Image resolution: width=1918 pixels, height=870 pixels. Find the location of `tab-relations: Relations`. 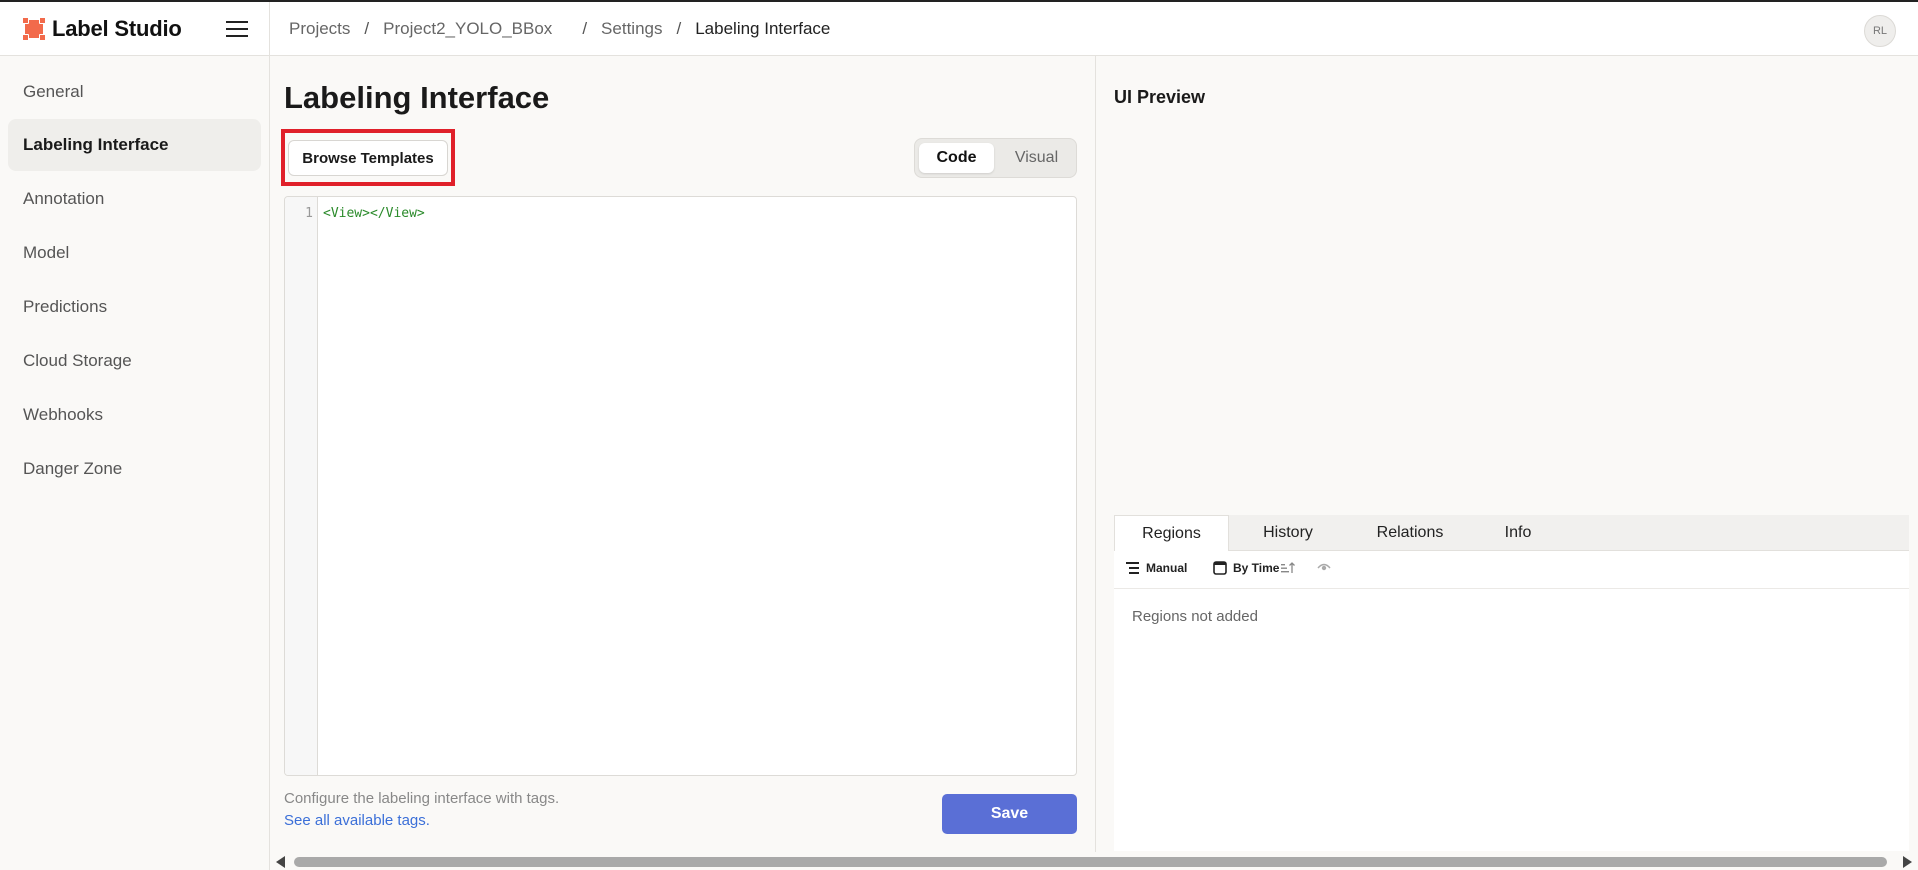

tab-relations: Relations is located at coordinates (1410, 533).